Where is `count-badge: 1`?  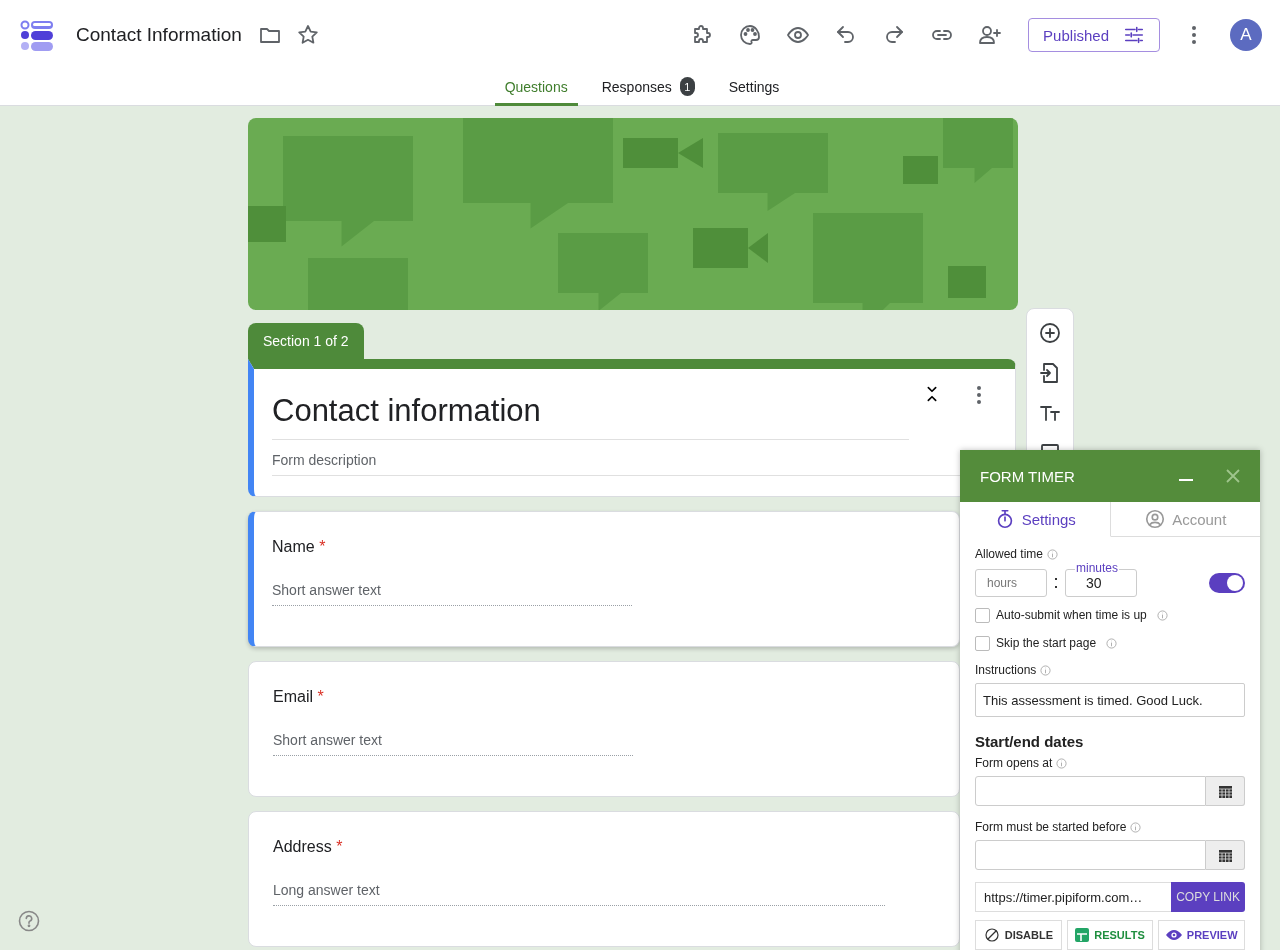 count-badge: 1 is located at coordinates (687, 86).